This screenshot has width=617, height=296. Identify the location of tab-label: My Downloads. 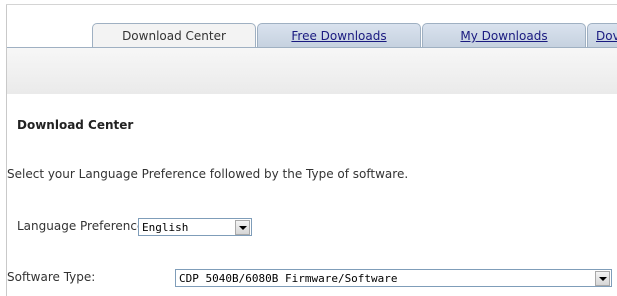
(504, 36).